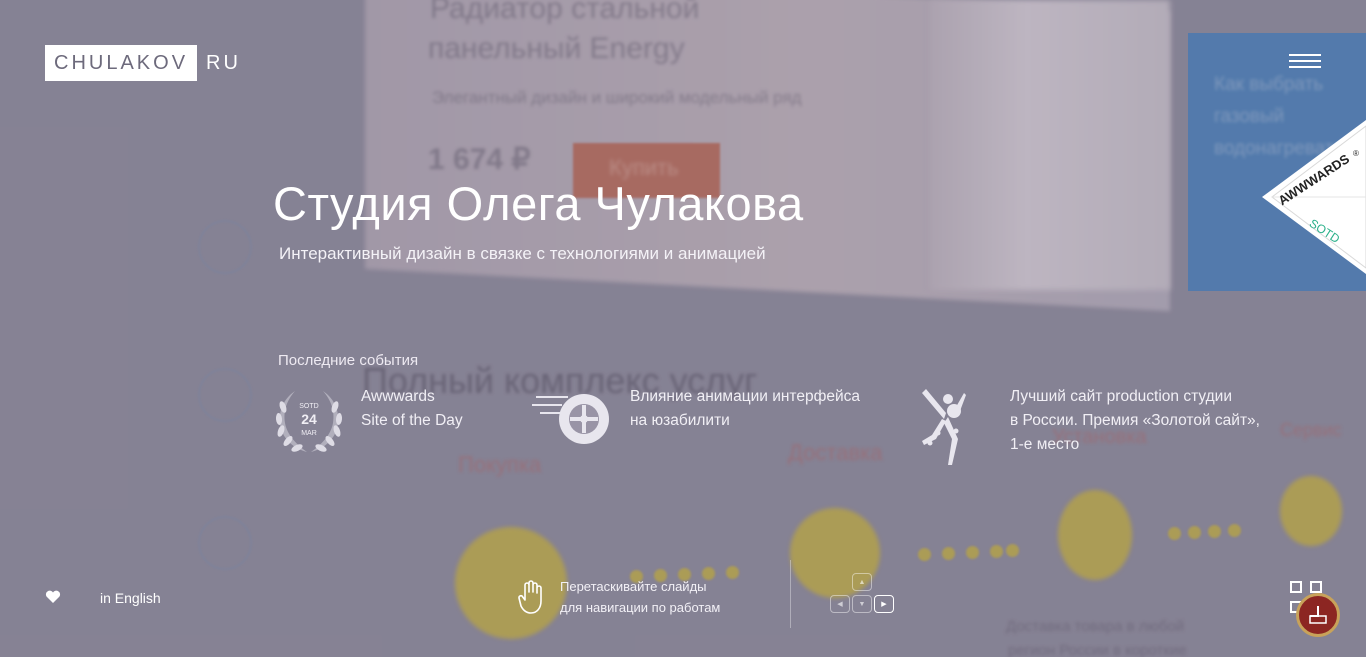 The image size is (1366, 657). Describe the element at coordinates (1356, 153) in the screenshot. I see `registered-mark: ®` at that location.